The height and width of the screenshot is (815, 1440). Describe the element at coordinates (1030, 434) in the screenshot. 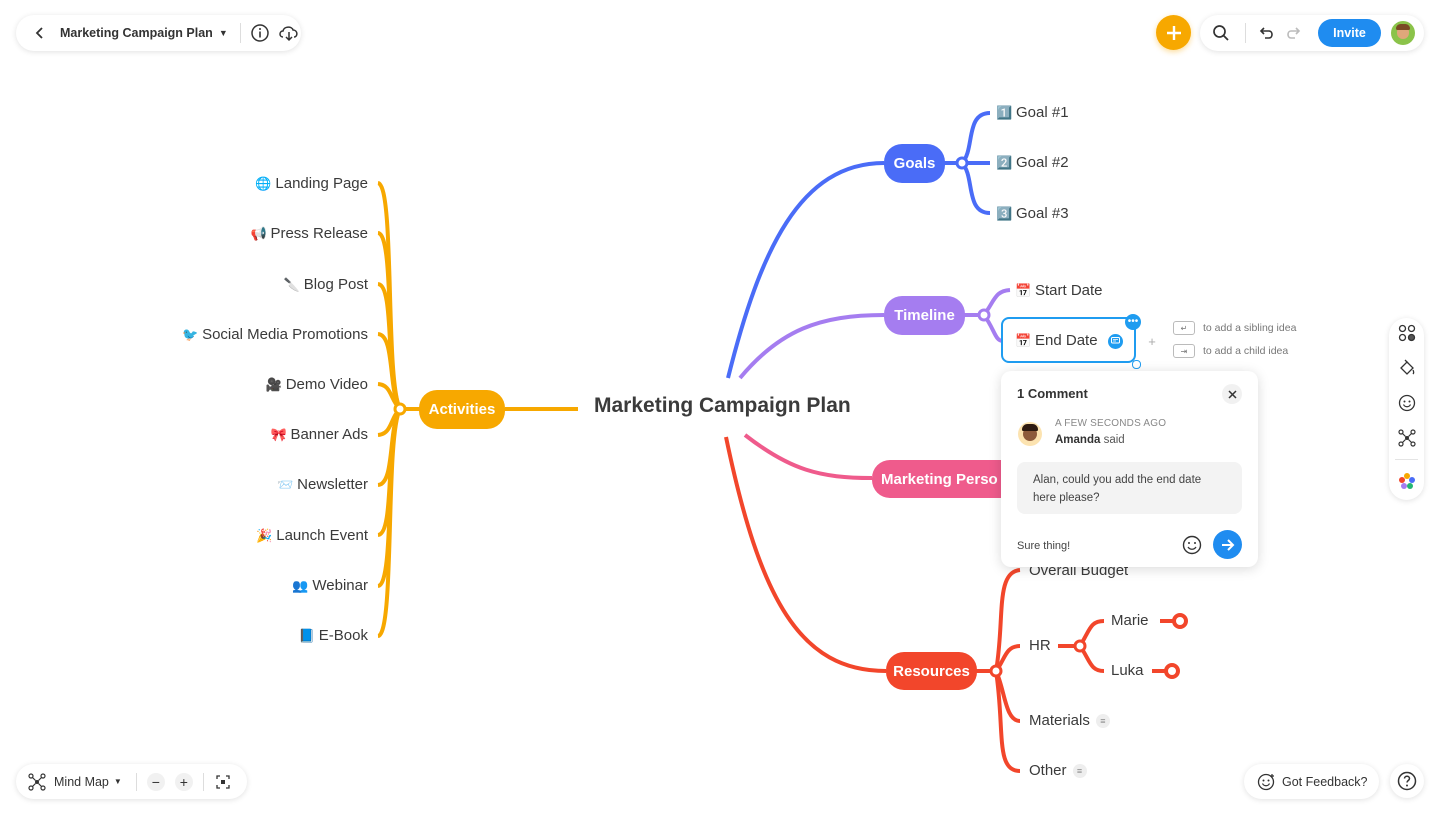

I see `commenter-avatar` at that location.